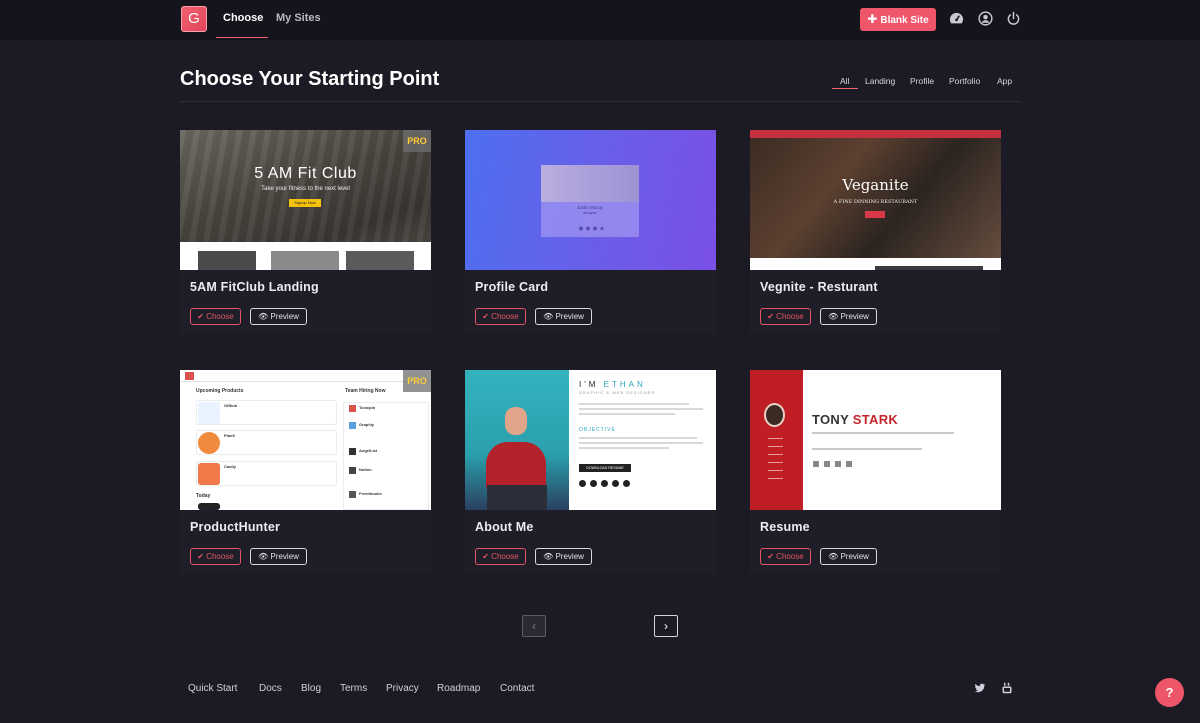 The height and width of the screenshot is (723, 1200). Describe the element at coordinates (368, 450) in the screenshot. I see `thumb-job-name: AngelList` at that location.